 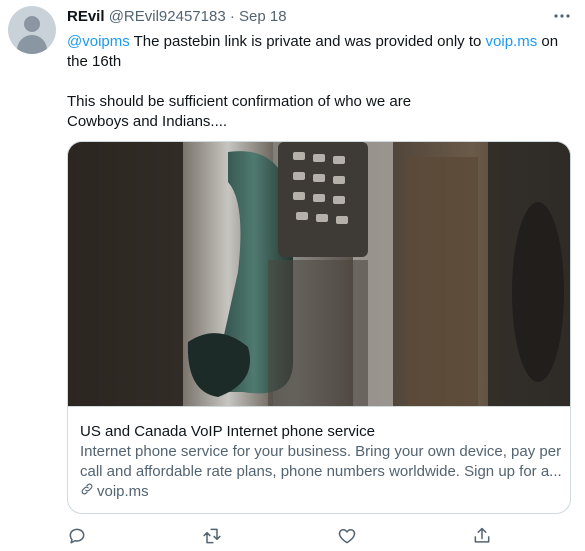 What do you see at coordinates (212, 536) in the screenshot?
I see `retweet-icon` at bounding box center [212, 536].